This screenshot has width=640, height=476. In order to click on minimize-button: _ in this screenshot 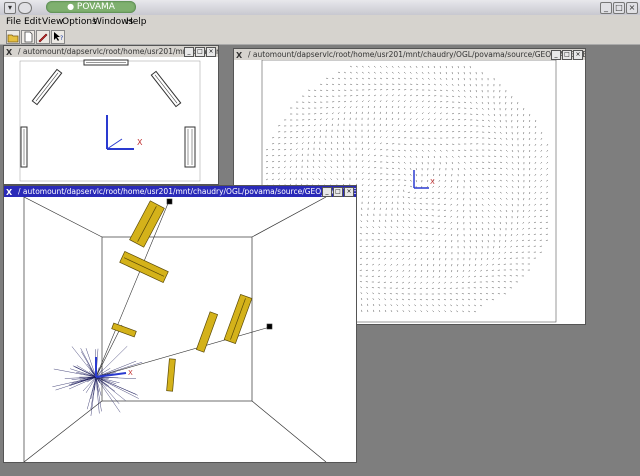, I will do `click(606, 8)`.